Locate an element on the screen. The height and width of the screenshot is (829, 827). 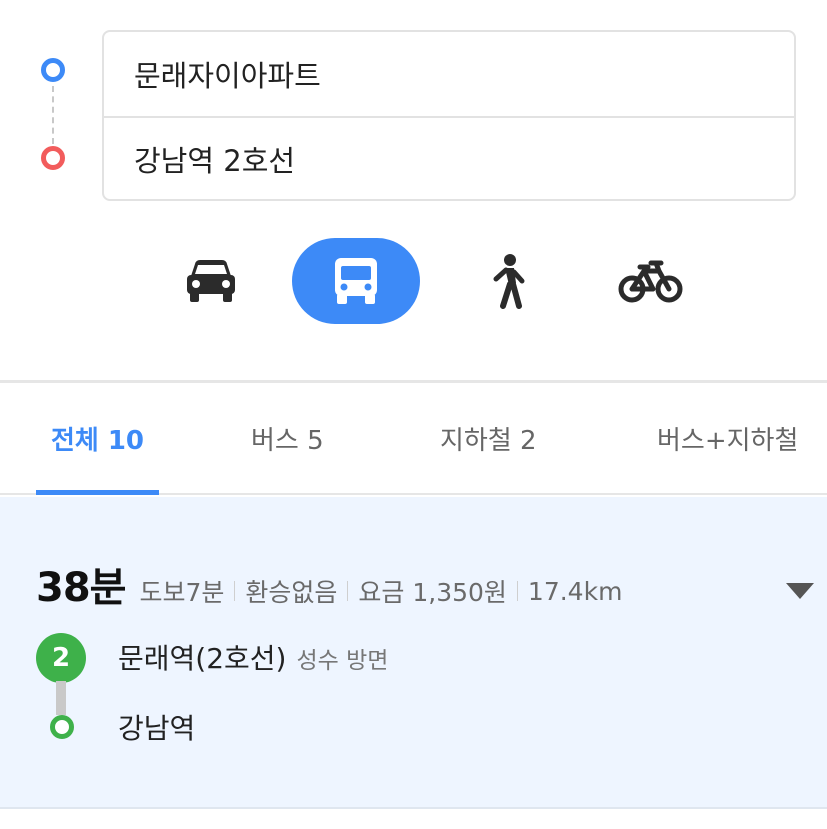
bus-mode-button is located at coordinates (356, 281).